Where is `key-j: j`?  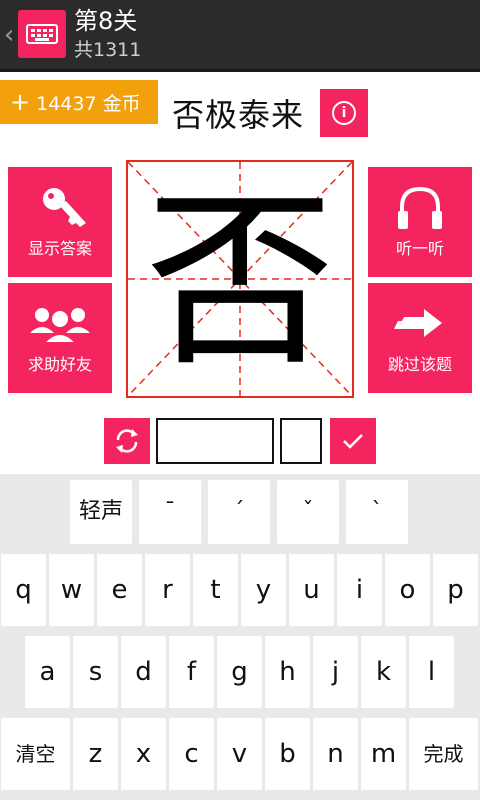 key-j: j is located at coordinates (335, 672).